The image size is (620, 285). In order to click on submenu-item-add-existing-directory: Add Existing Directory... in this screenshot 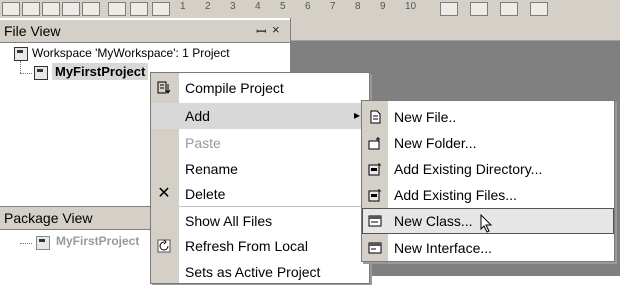, I will do `click(488, 169)`.